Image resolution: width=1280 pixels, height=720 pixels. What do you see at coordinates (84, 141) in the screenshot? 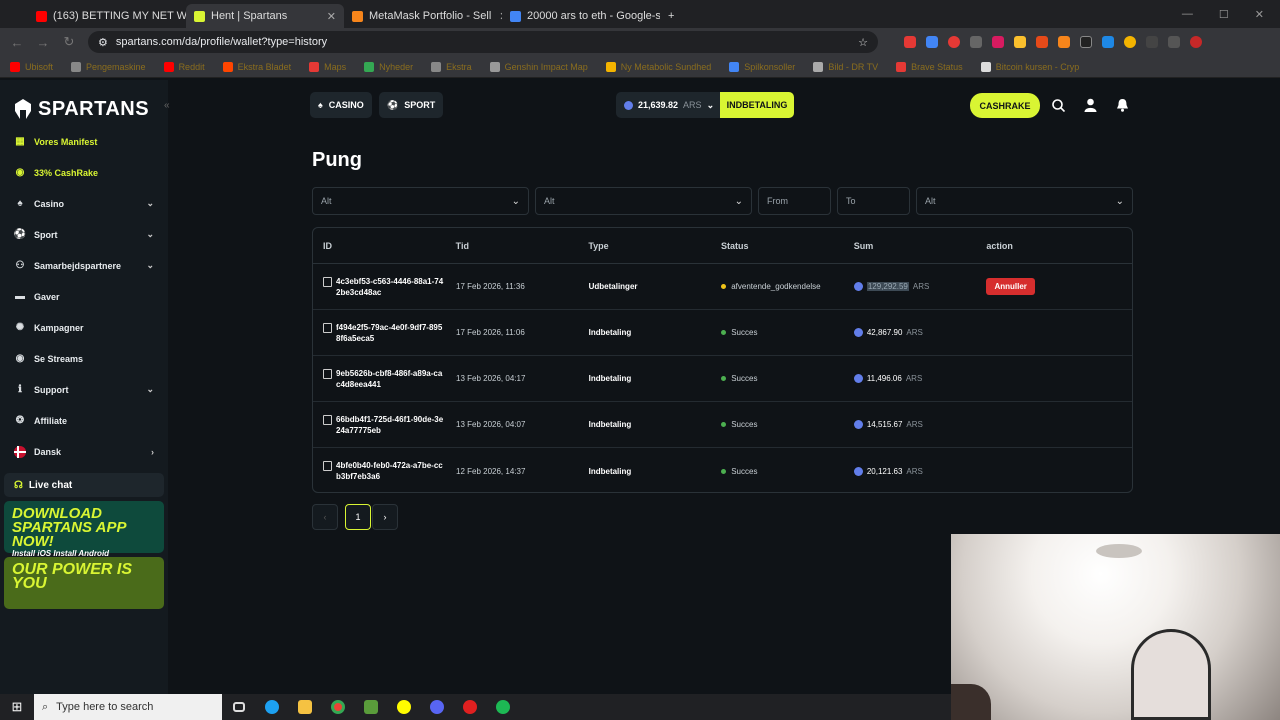
I see `sidebar-item-vores-manifest: ▦ Vores Manifest` at bounding box center [84, 141].